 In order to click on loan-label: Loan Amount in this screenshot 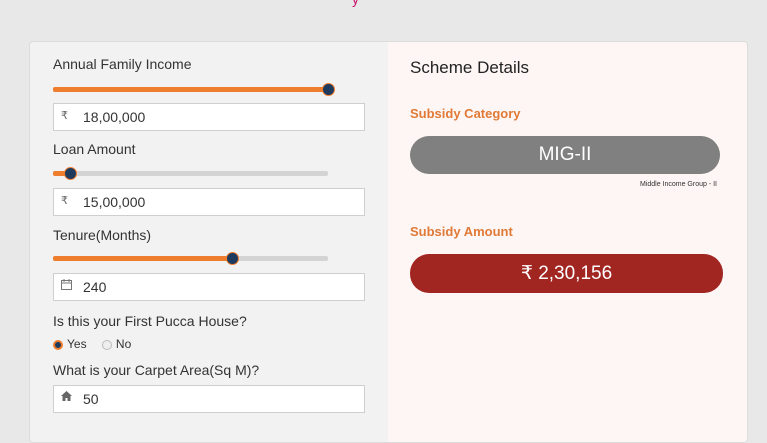, I will do `click(94, 149)`.